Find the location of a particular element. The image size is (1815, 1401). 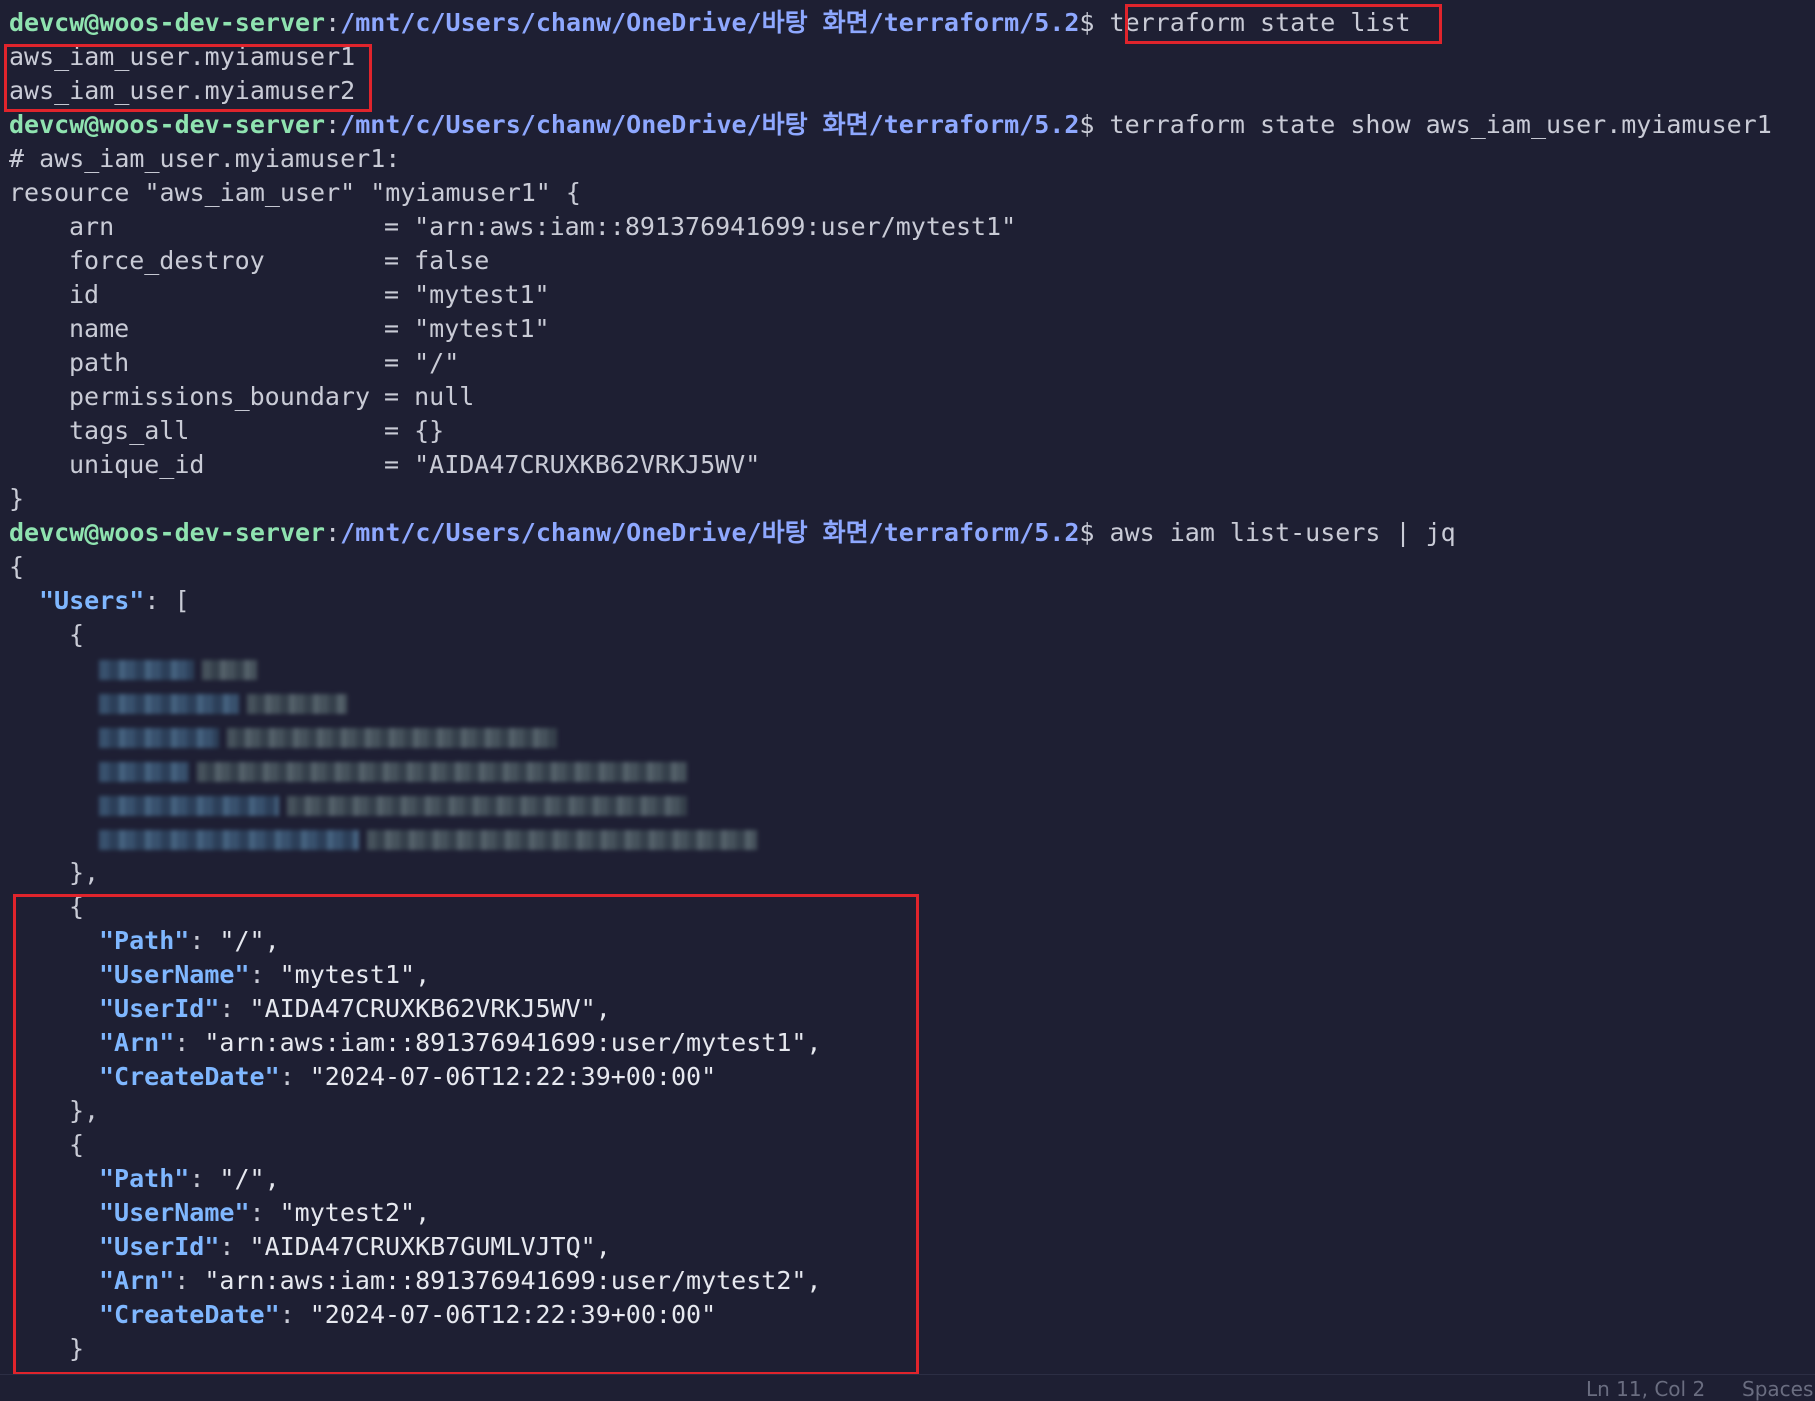

json-users-line: "Users": [ is located at coordinates (912, 601).